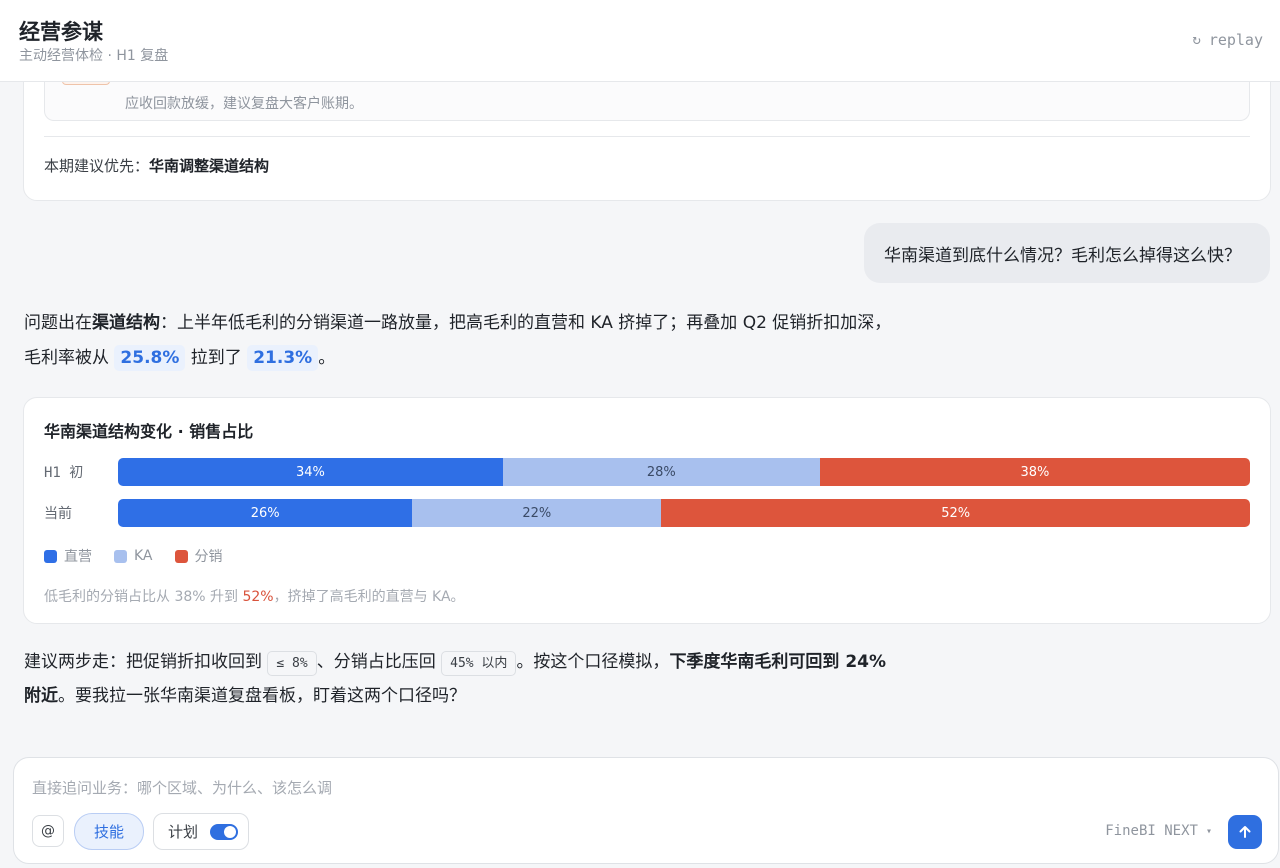 The width and height of the screenshot is (1280, 868). What do you see at coordinates (310, 472) in the screenshot?
I see `bar-segment-0: 34%` at bounding box center [310, 472].